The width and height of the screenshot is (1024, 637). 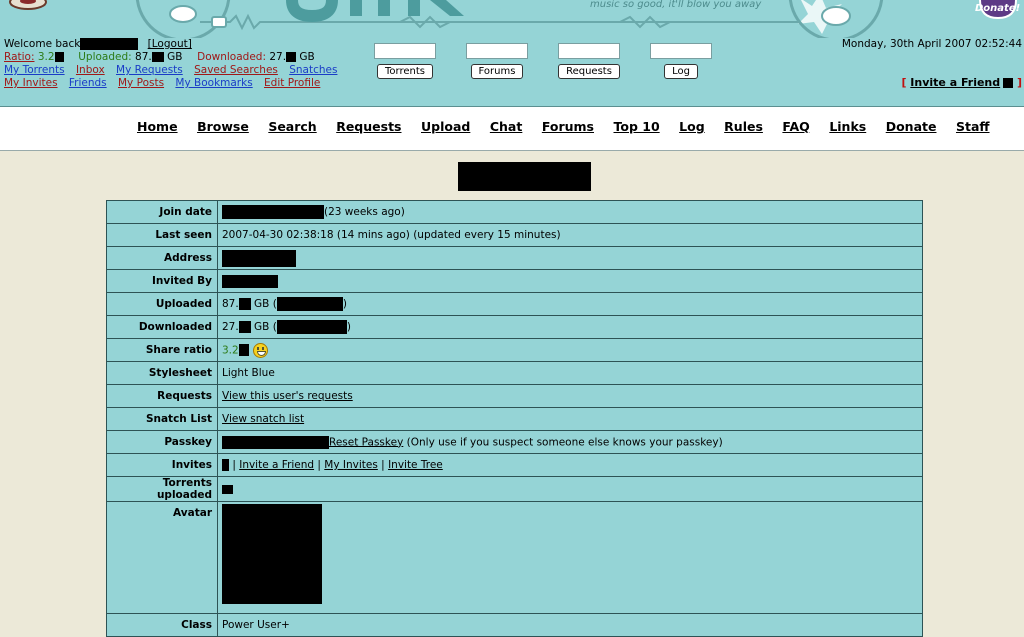 What do you see at coordinates (514, 304) in the screenshot?
I see `table-row: Uploaded 87. GB ()` at bounding box center [514, 304].